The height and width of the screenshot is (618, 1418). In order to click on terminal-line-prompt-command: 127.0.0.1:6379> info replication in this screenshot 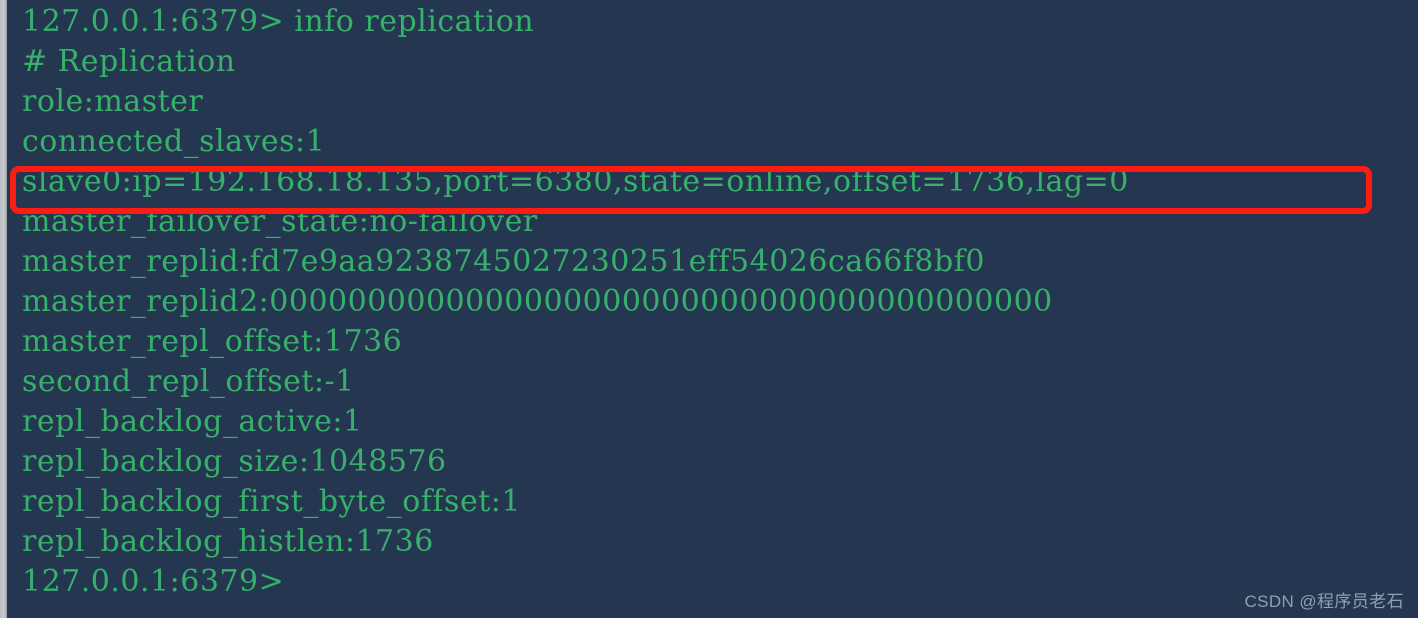, I will do `click(278, 21)`.